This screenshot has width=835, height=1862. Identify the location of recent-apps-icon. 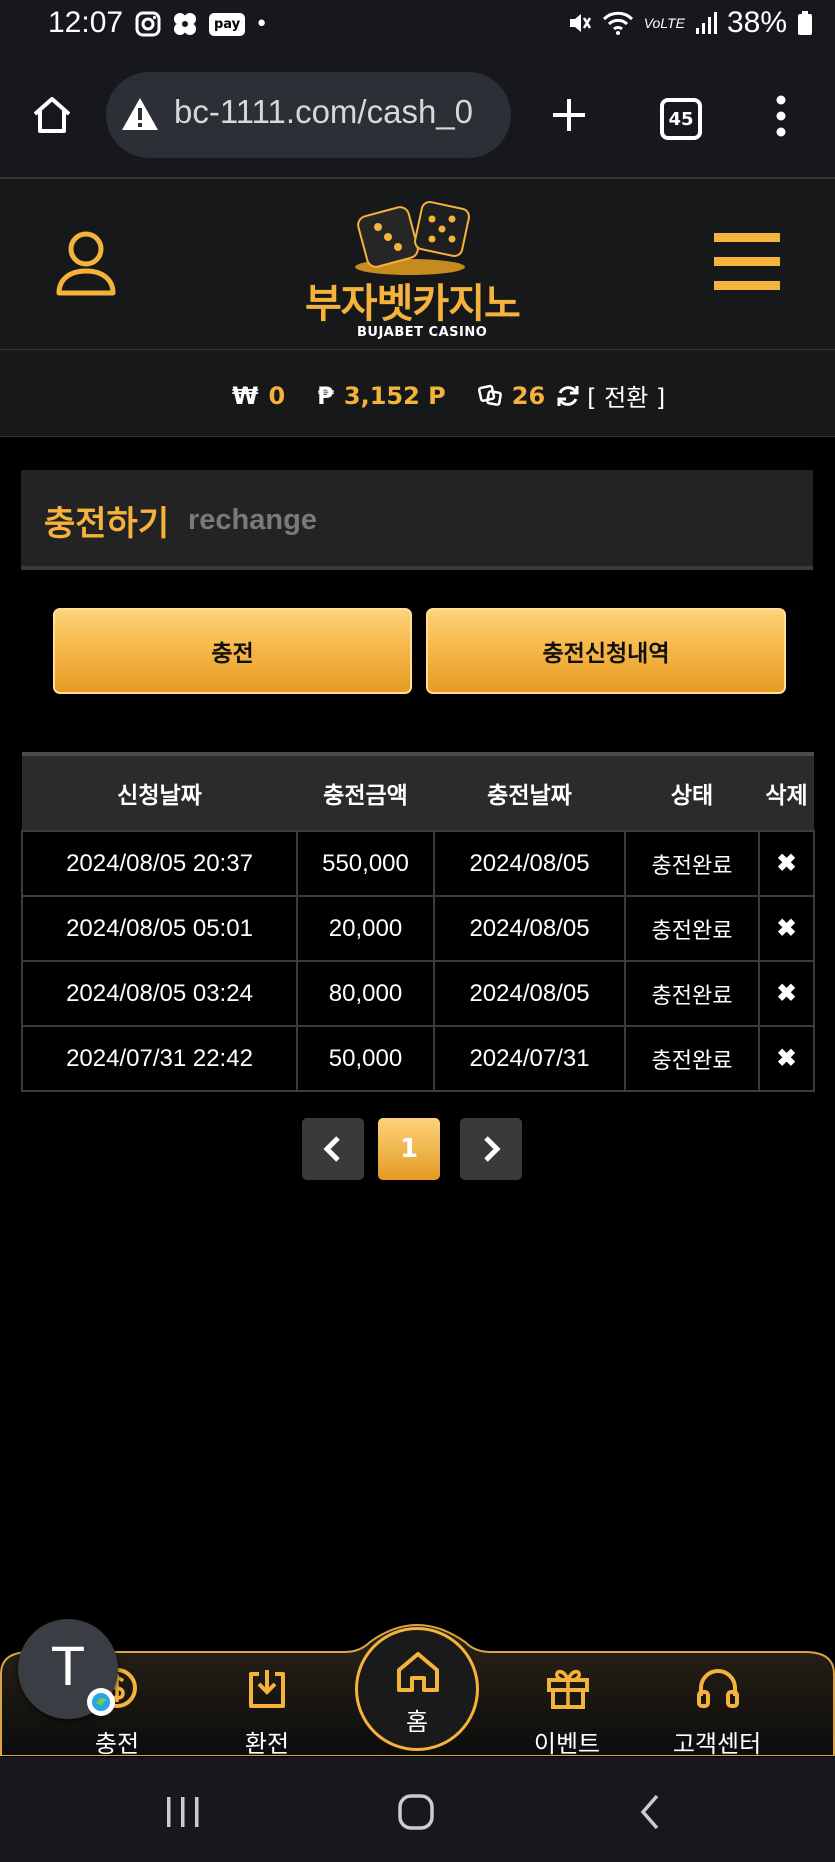
(183, 1812).